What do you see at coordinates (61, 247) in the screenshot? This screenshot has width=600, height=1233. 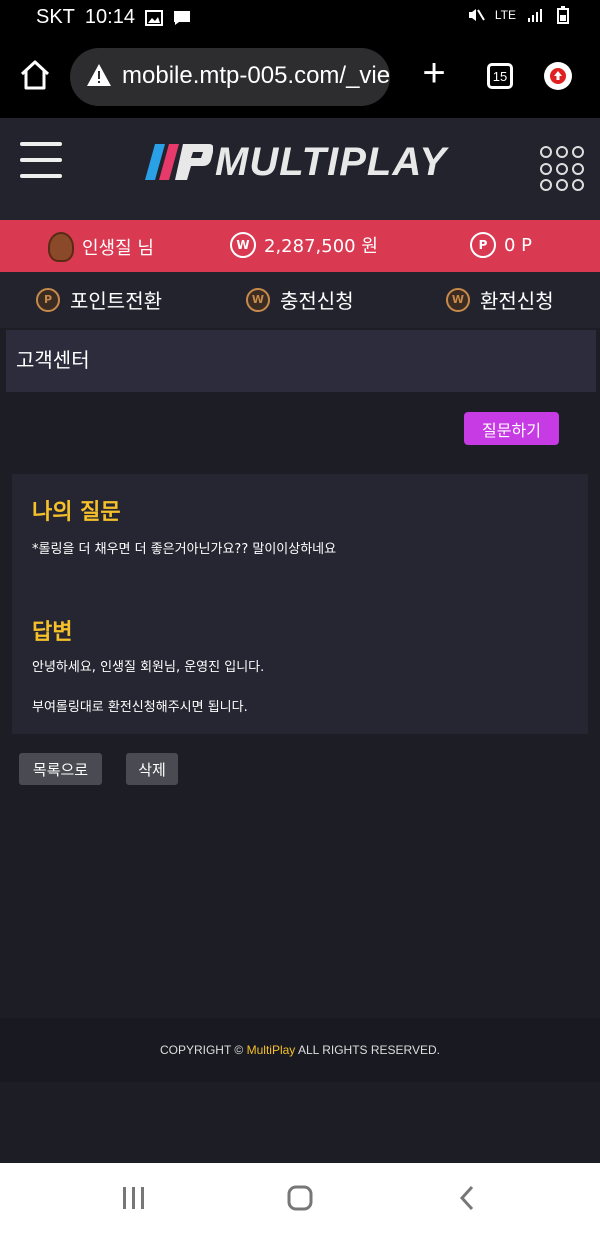 I see `user-level-icon` at bounding box center [61, 247].